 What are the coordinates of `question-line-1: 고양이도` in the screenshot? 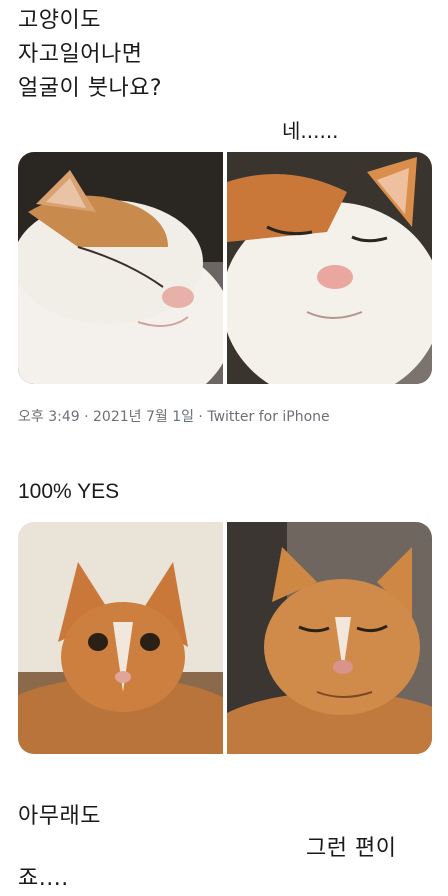 It's located at (59, 20).